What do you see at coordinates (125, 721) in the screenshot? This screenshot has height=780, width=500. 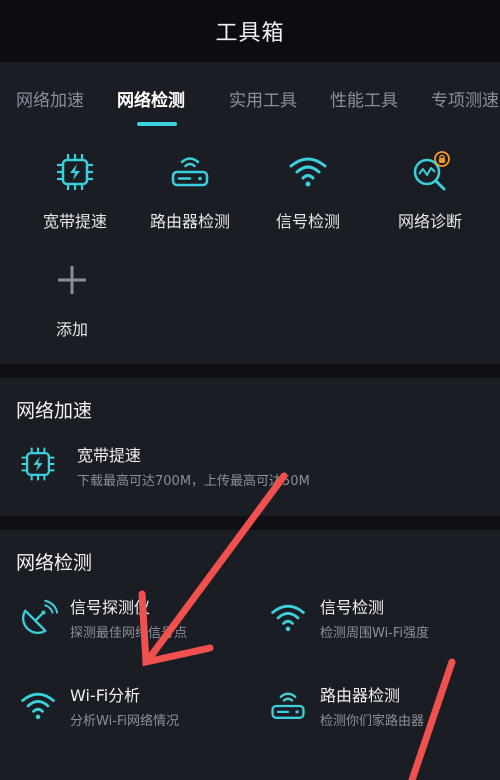 I see `item-description: 分析Wi-Fi网络情况` at bounding box center [125, 721].